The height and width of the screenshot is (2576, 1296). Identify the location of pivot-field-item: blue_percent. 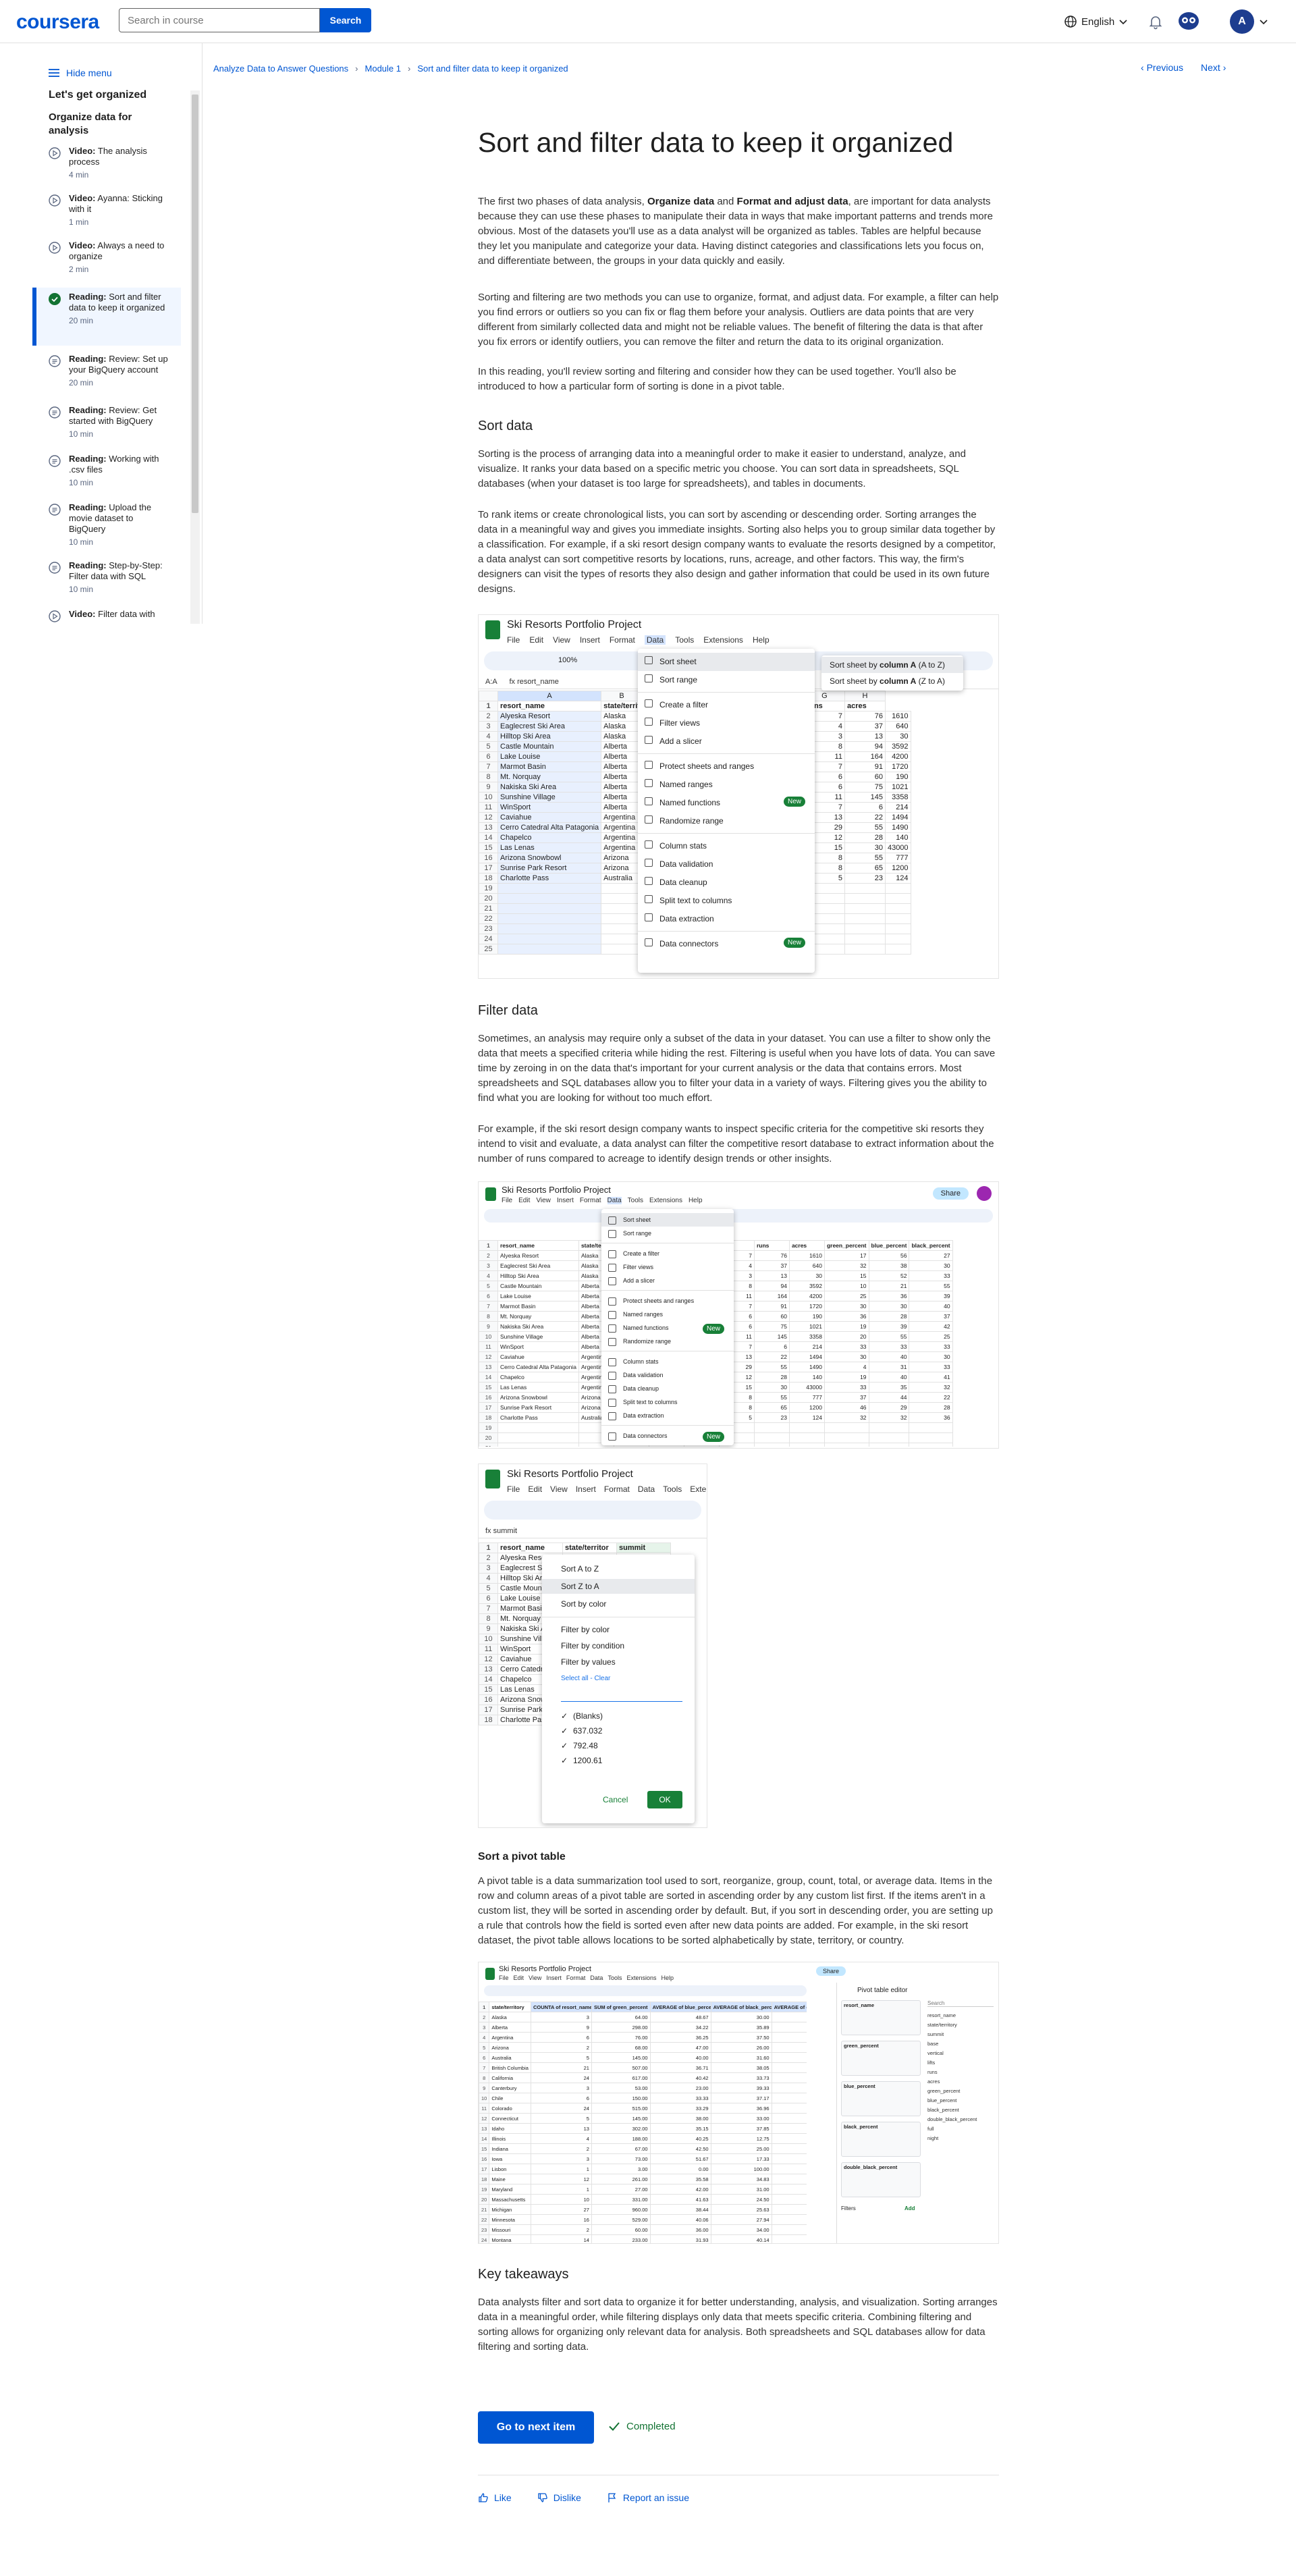
(941, 2100).